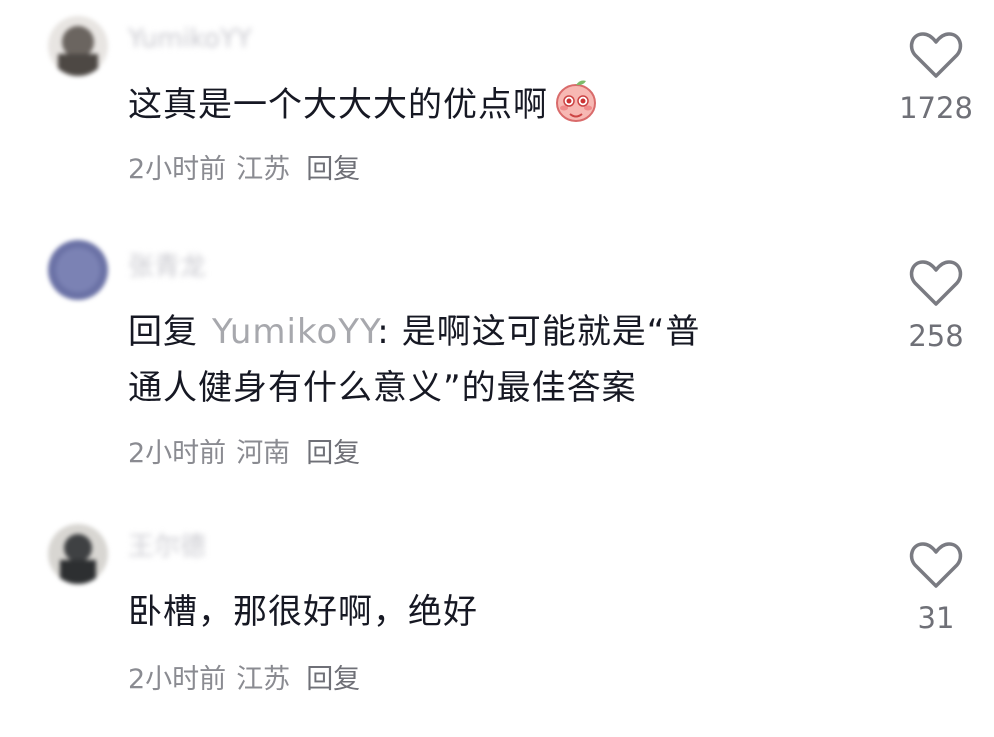 The width and height of the screenshot is (994, 737). Describe the element at coordinates (936, 108) in the screenshot. I see `like-count: 1728` at that location.